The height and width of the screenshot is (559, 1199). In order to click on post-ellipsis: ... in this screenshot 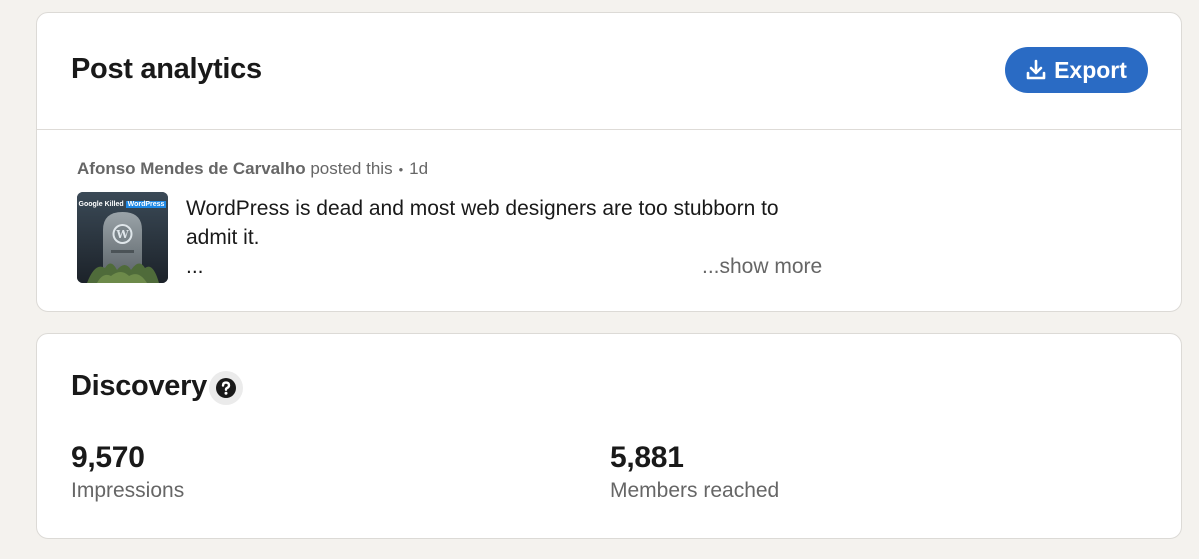, I will do `click(195, 266)`.